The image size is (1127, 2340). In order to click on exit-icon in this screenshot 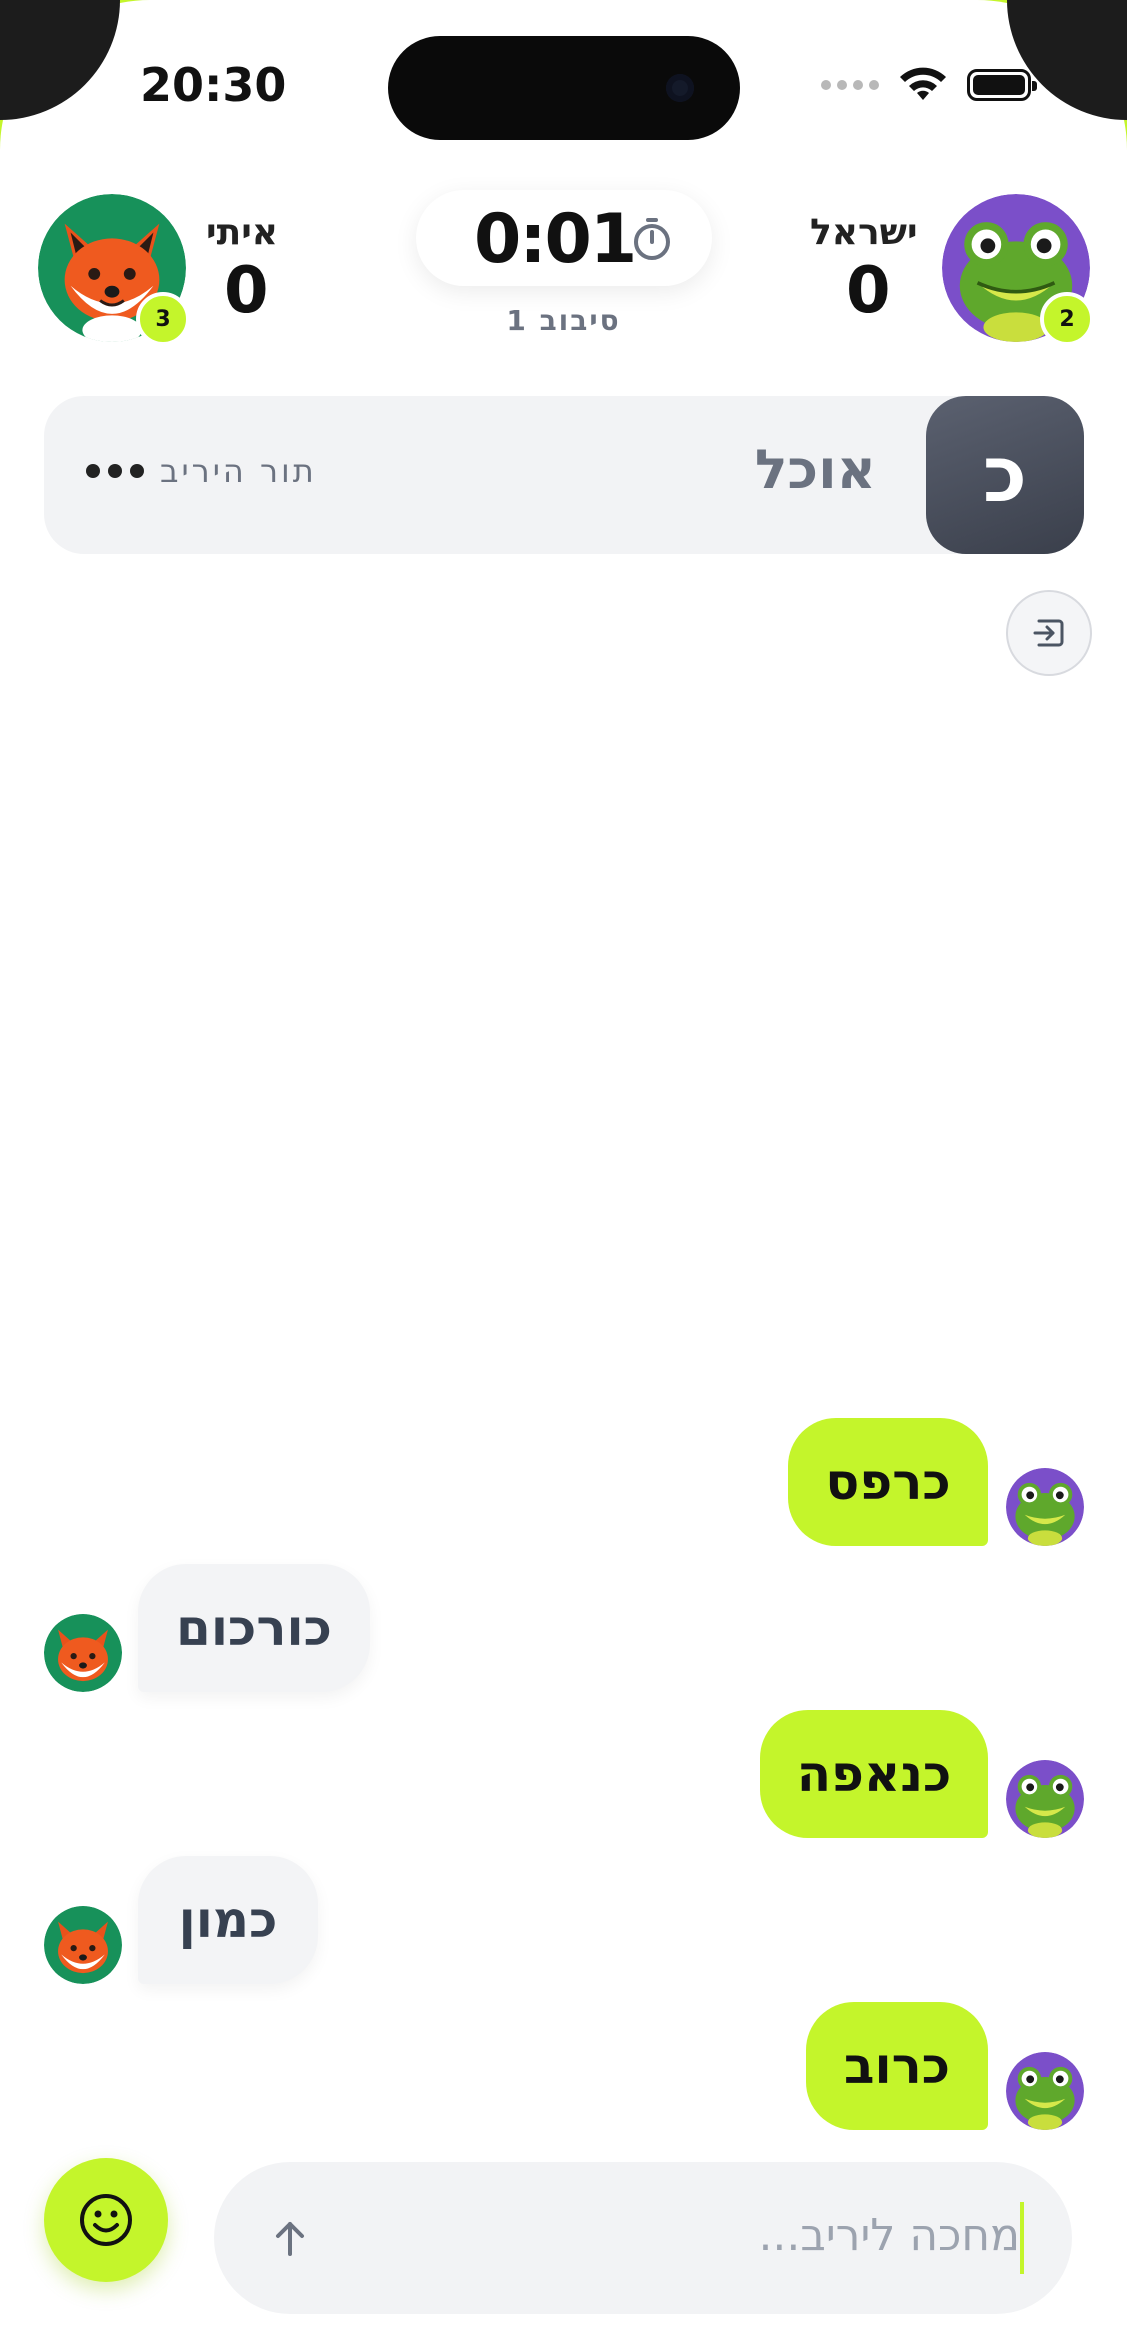, I will do `click(1048, 633)`.